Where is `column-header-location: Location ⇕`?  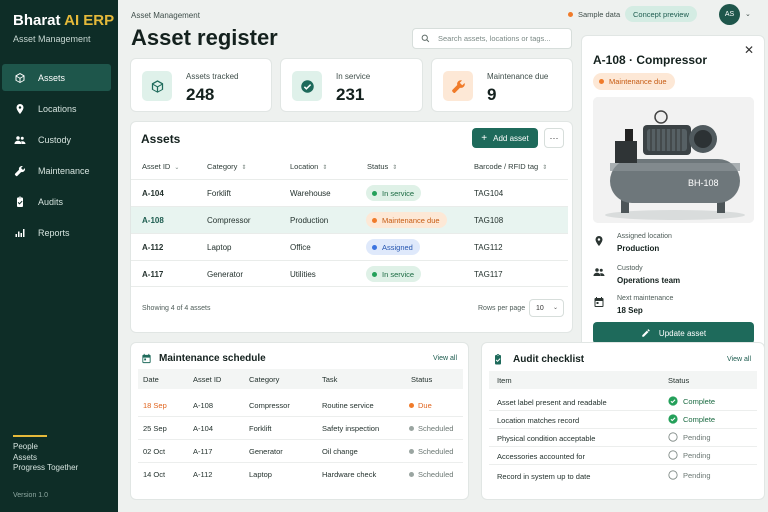
column-header-location: Location ⇕ is located at coordinates (308, 166).